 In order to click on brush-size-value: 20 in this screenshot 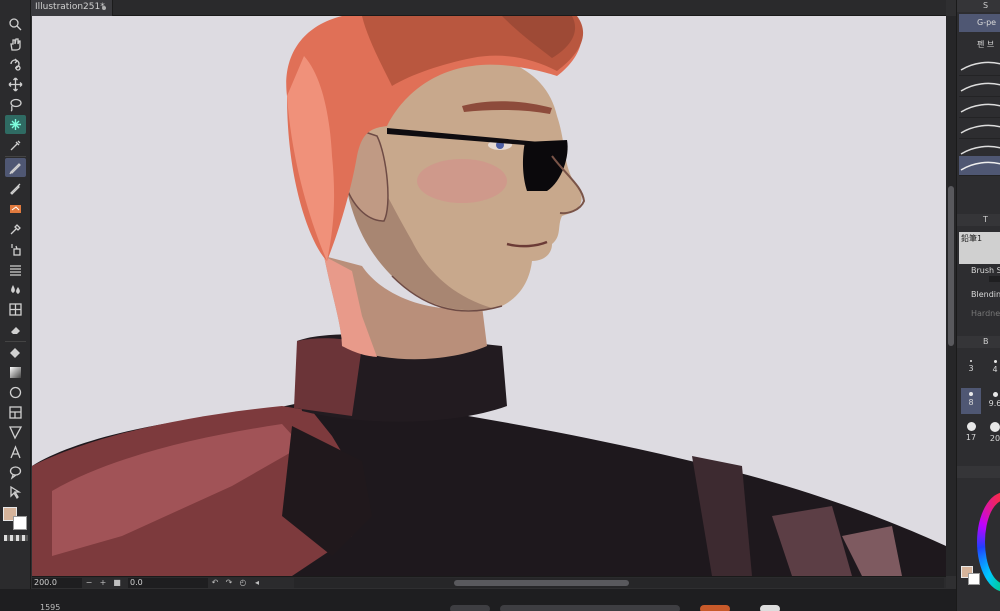, I will do `click(994, 438)`.